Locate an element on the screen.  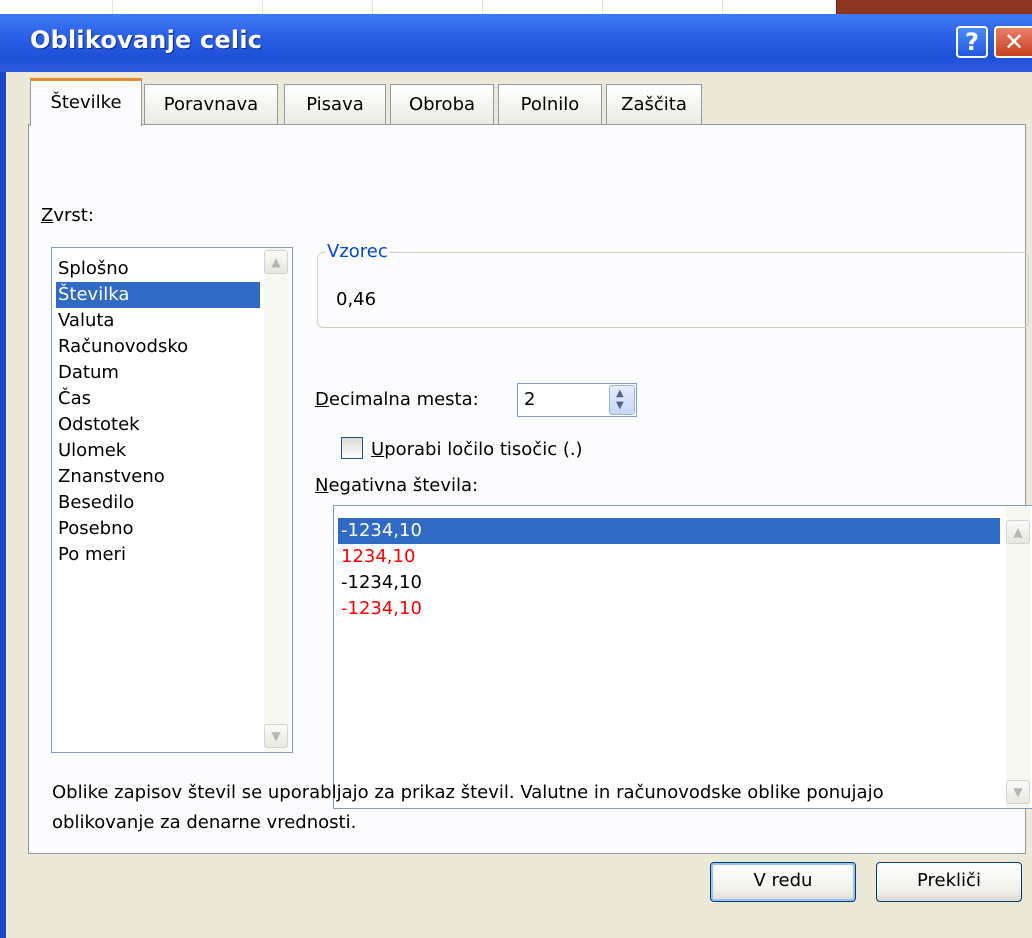
tab-label: Zaščita is located at coordinates (654, 104).